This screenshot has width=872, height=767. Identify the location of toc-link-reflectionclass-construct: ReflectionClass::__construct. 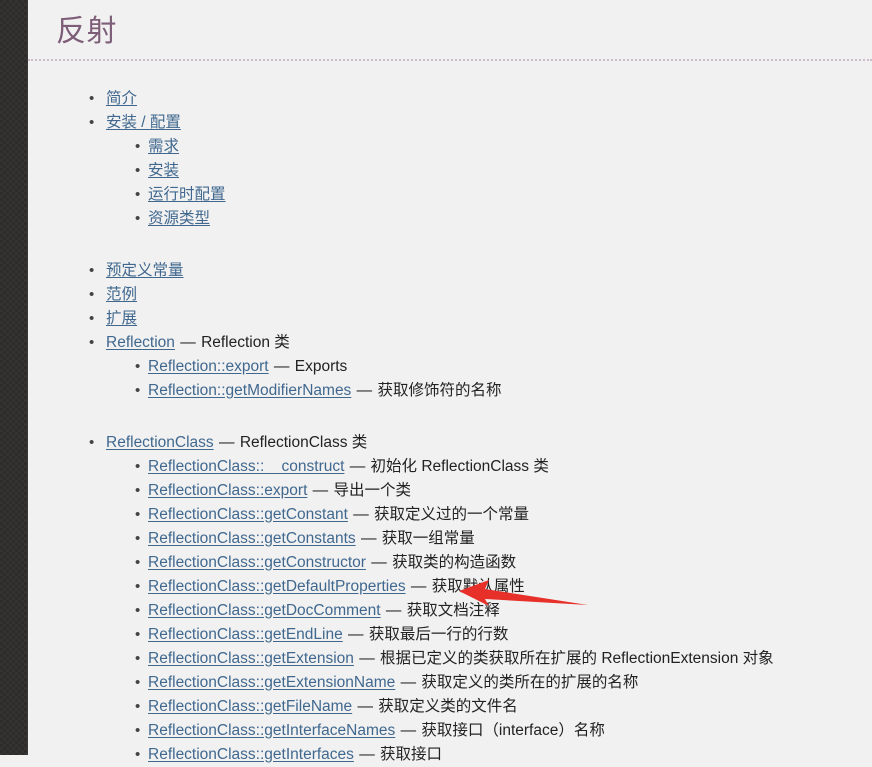
(246, 466).